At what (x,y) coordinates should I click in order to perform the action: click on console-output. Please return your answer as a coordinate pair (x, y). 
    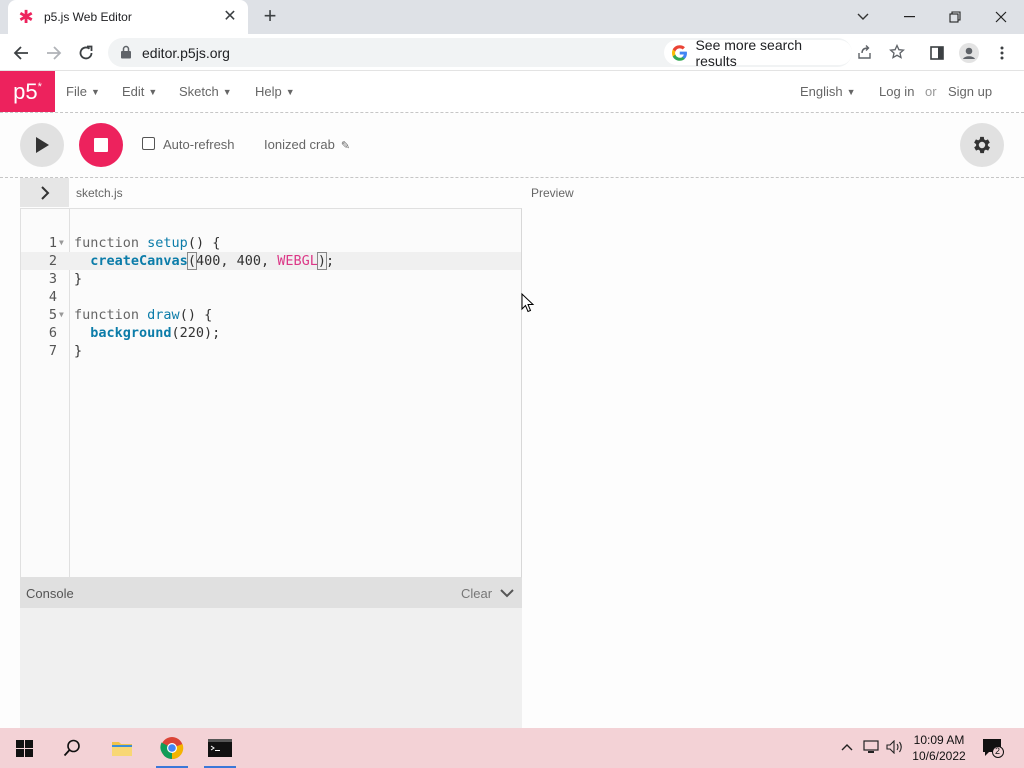
    Looking at the image, I should click on (271, 668).